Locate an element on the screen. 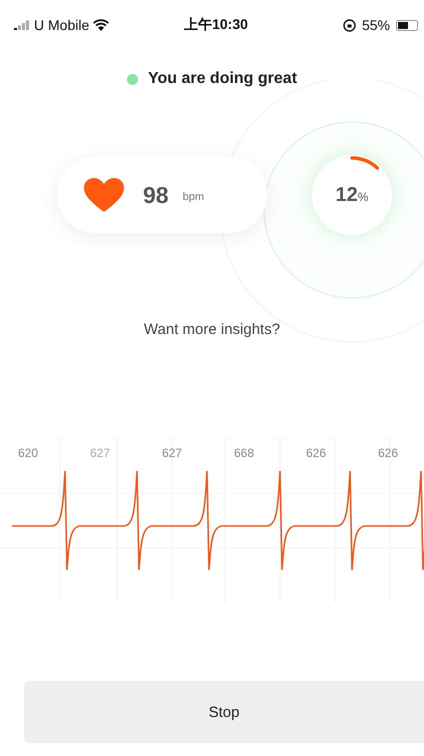 The image size is (424, 756). clock-time: 上午10:30 is located at coordinates (216, 25).